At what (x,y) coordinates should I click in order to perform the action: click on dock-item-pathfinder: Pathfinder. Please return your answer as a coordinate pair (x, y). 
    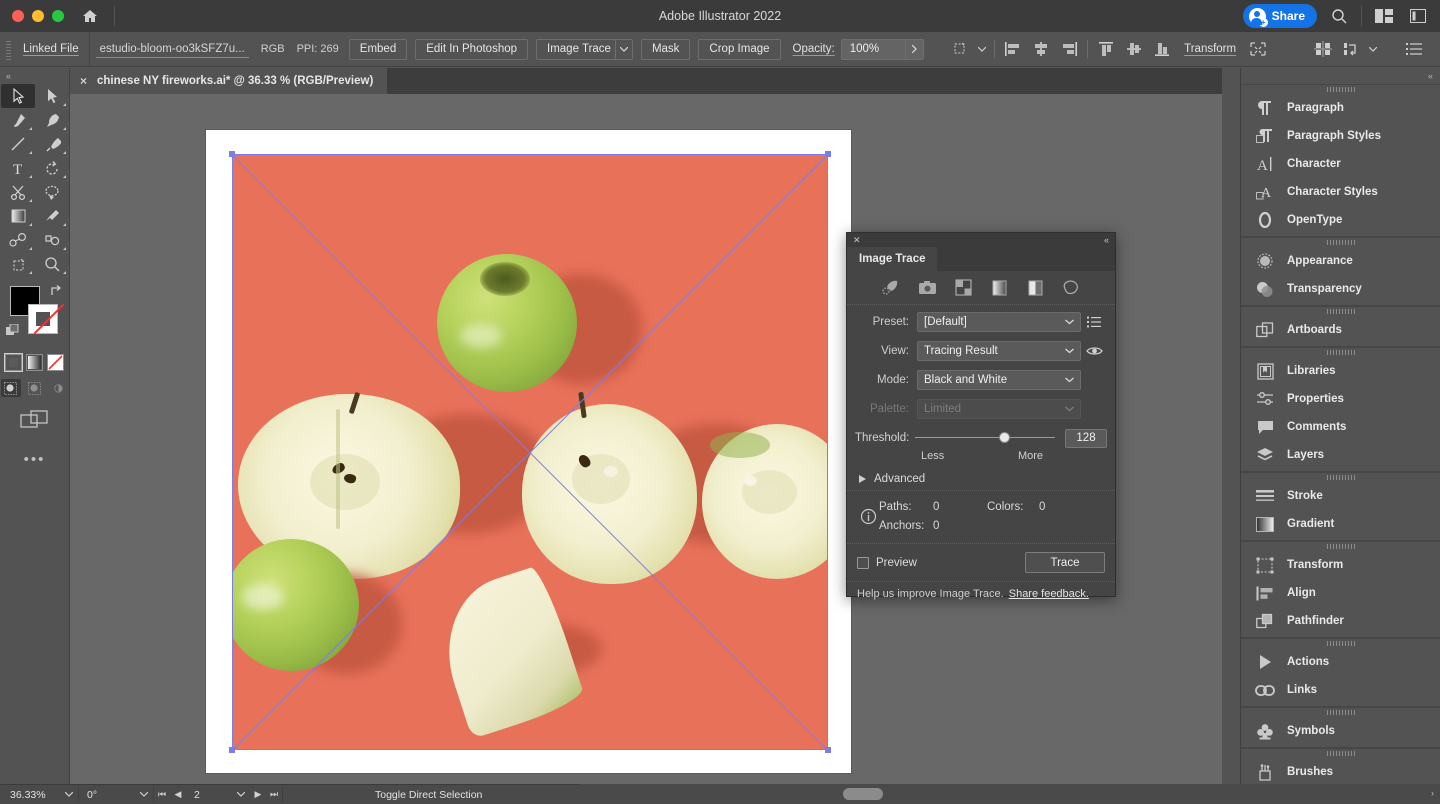
    Looking at the image, I should click on (1340, 621).